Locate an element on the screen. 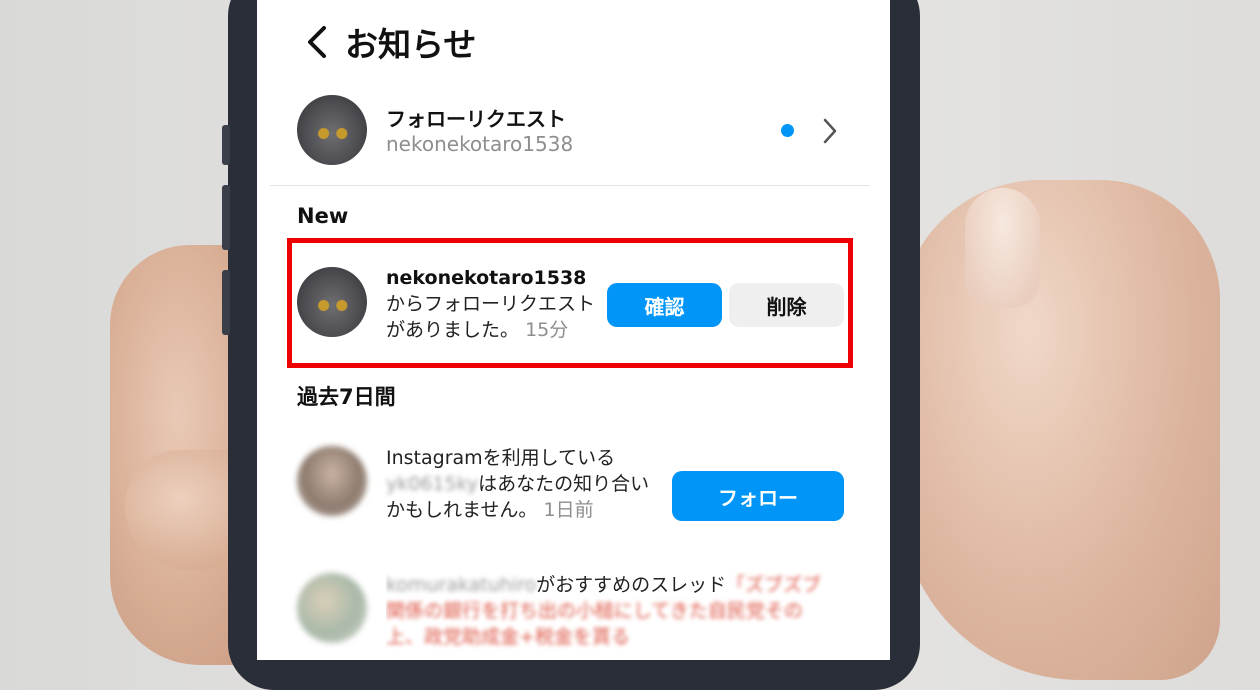  right-thumbnail is located at coordinates (1002, 248).